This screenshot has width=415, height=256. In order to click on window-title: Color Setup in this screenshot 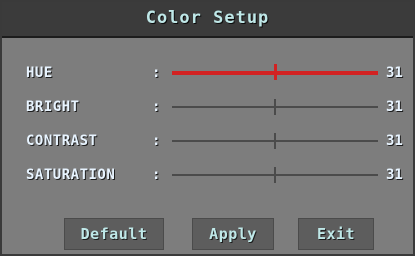, I will do `click(207, 18)`.